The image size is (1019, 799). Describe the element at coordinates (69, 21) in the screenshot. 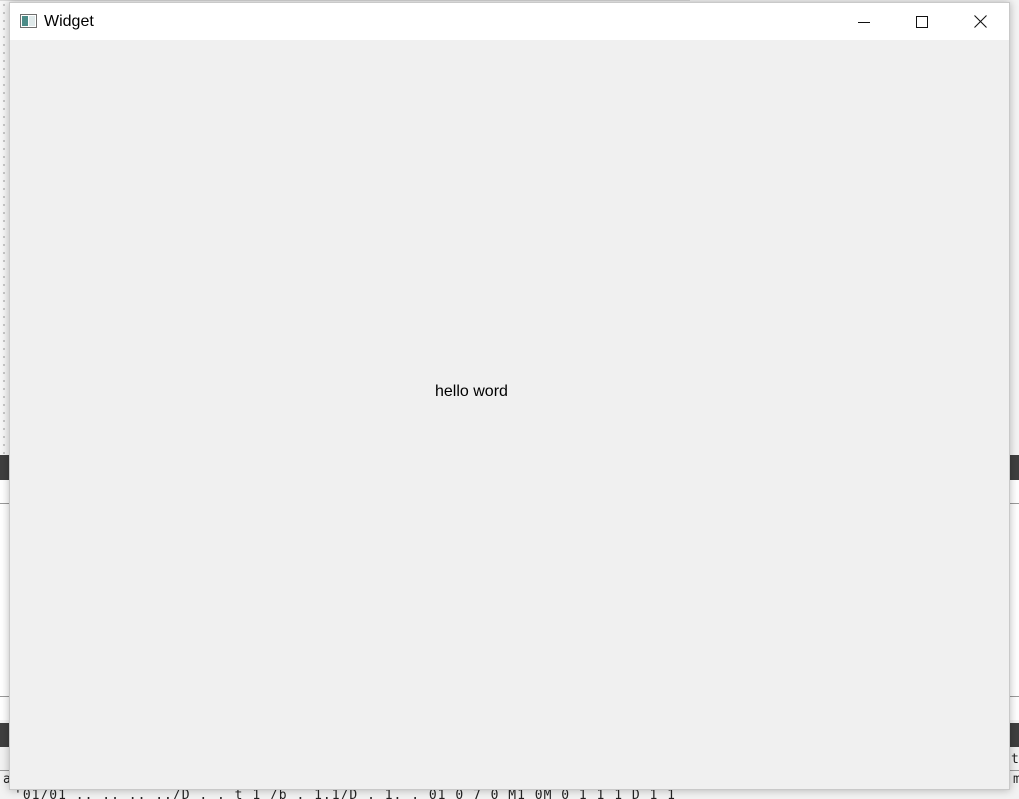

I see `window-title: Widget` at that location.